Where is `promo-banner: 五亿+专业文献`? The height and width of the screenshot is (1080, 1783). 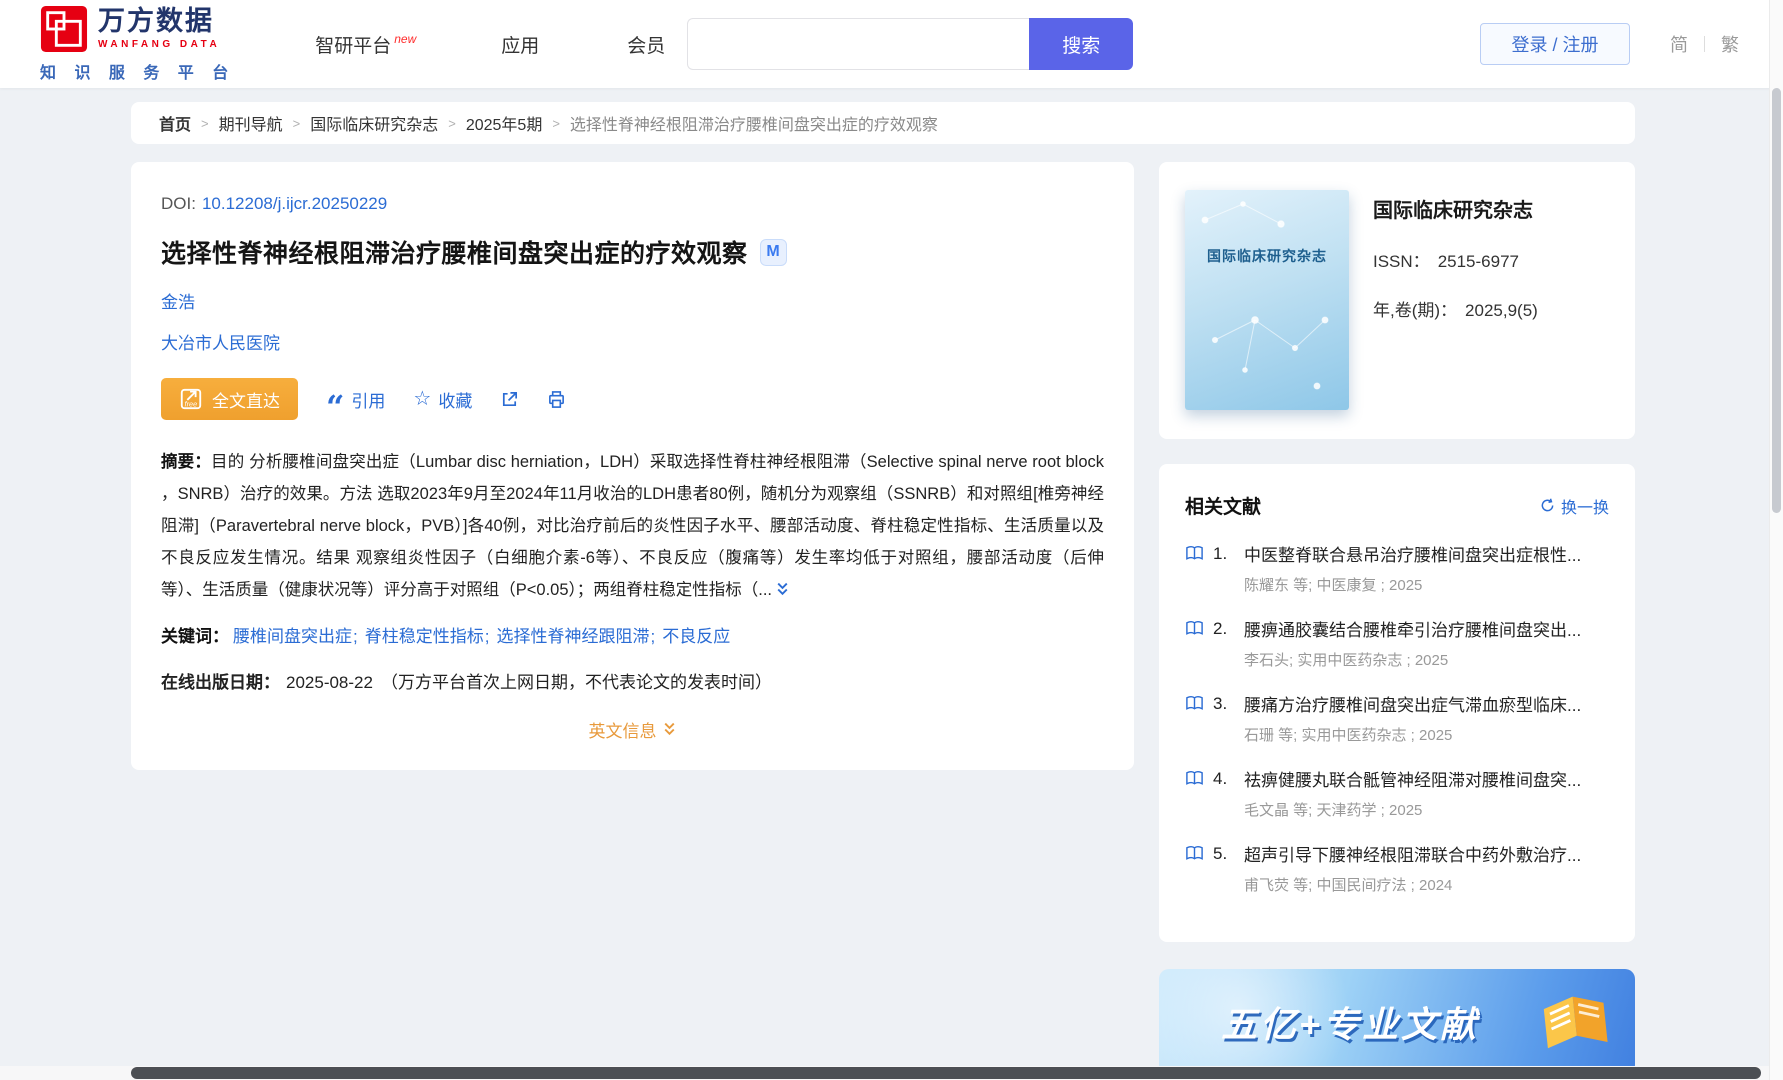 promo-banner: 五亿+专业文献 is located at coordinates (1397, 1022).